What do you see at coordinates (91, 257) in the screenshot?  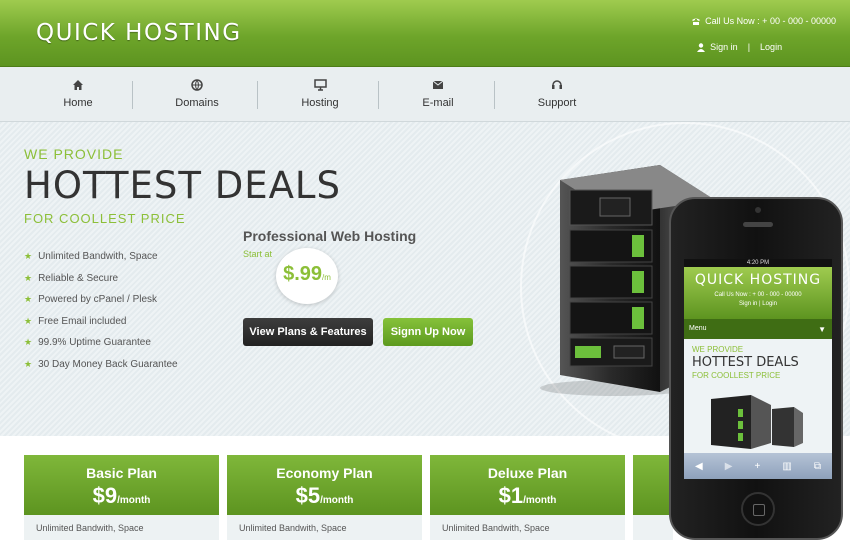 I see `feature-item: ★ Unlimited Bandwith, Space` at bounding box center [91, 257].